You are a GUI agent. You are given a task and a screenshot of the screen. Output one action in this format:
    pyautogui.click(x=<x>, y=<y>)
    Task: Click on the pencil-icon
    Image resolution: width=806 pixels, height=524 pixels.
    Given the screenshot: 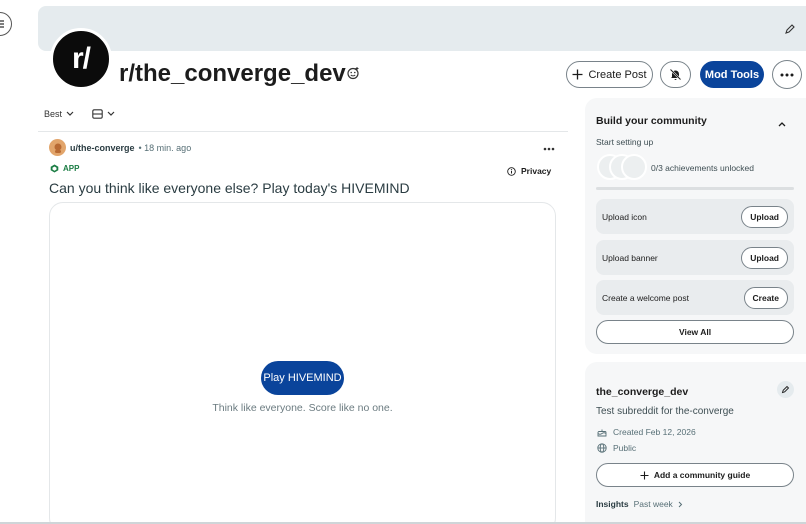 What is the action you would take?
    pyautogui.click(x=785, y=389)
    